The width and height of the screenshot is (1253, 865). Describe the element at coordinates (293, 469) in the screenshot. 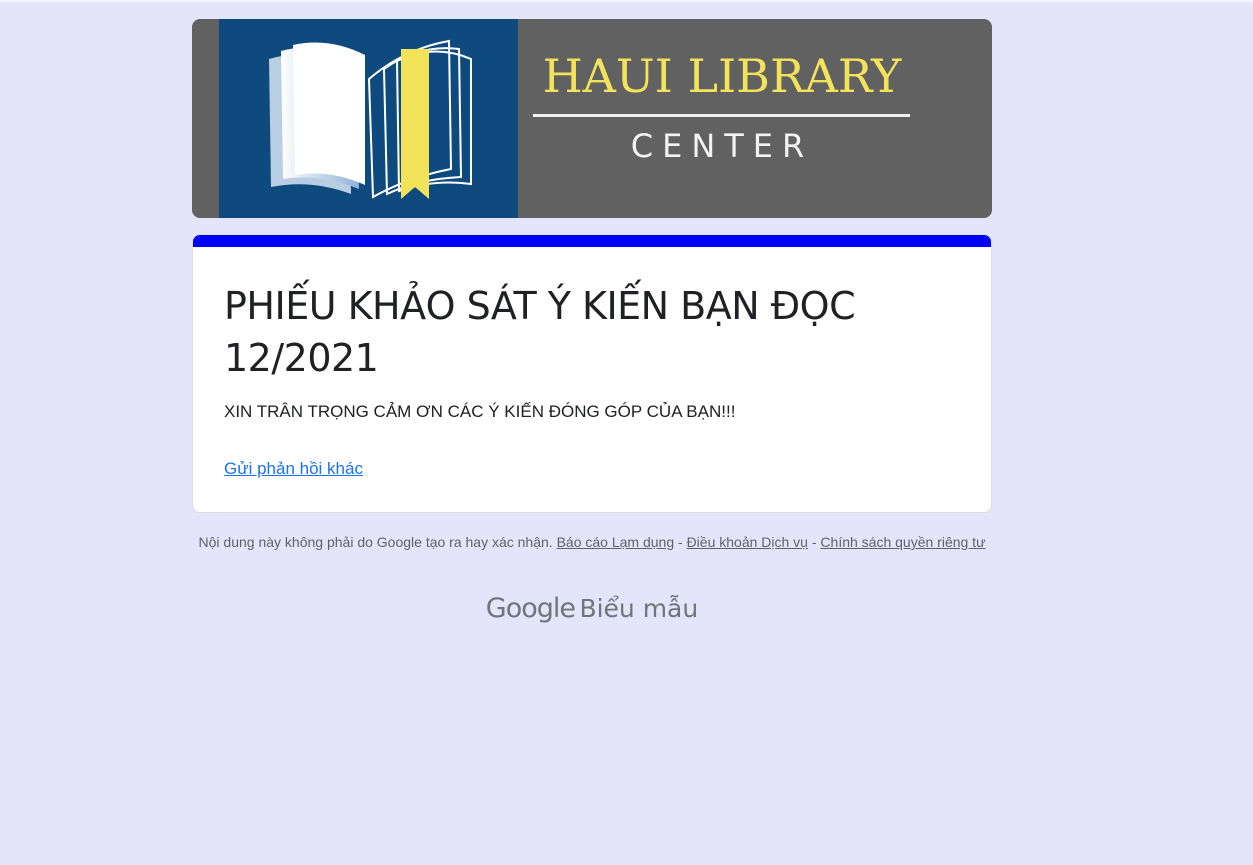

I see `submit-another-response-link: Gửi phản hồi khác` at that location.